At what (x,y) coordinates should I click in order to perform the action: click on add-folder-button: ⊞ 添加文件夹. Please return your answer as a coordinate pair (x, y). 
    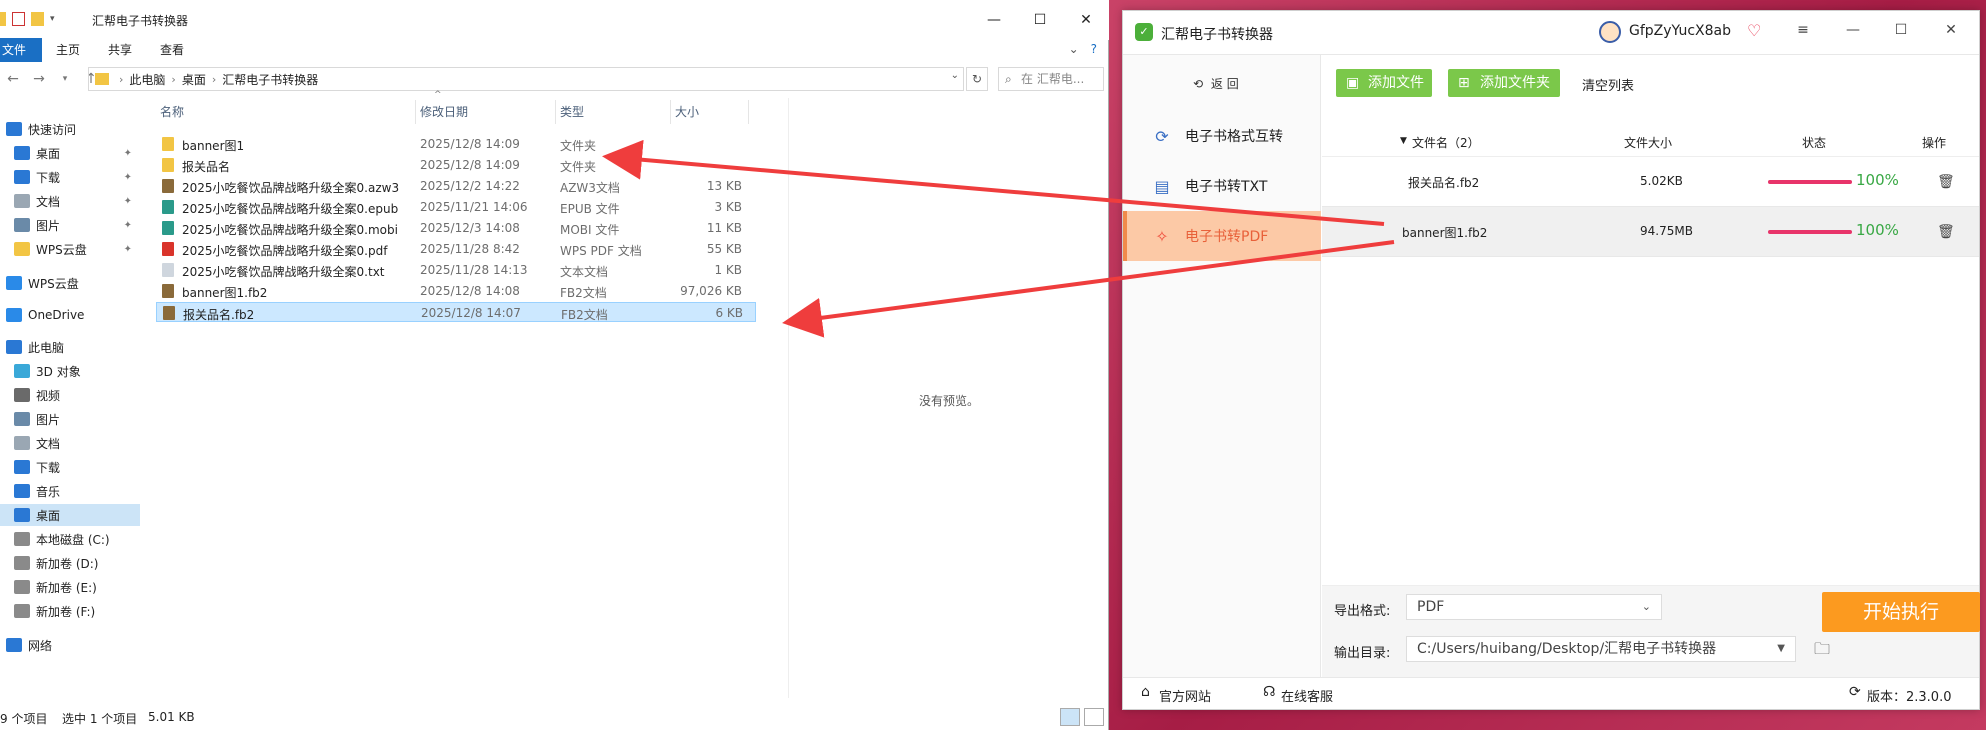
    Looking at the image, I should click on (1504, 83).